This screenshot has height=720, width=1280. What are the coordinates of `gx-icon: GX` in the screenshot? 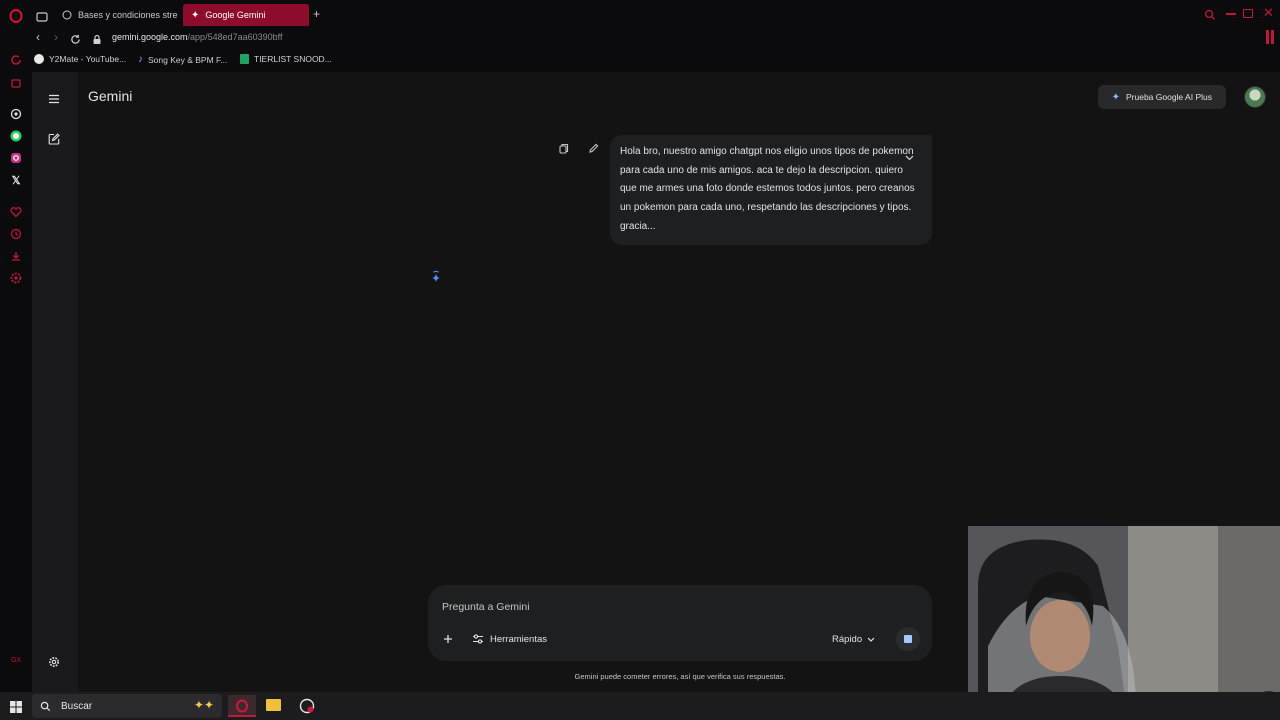 It's located at (16, 660).